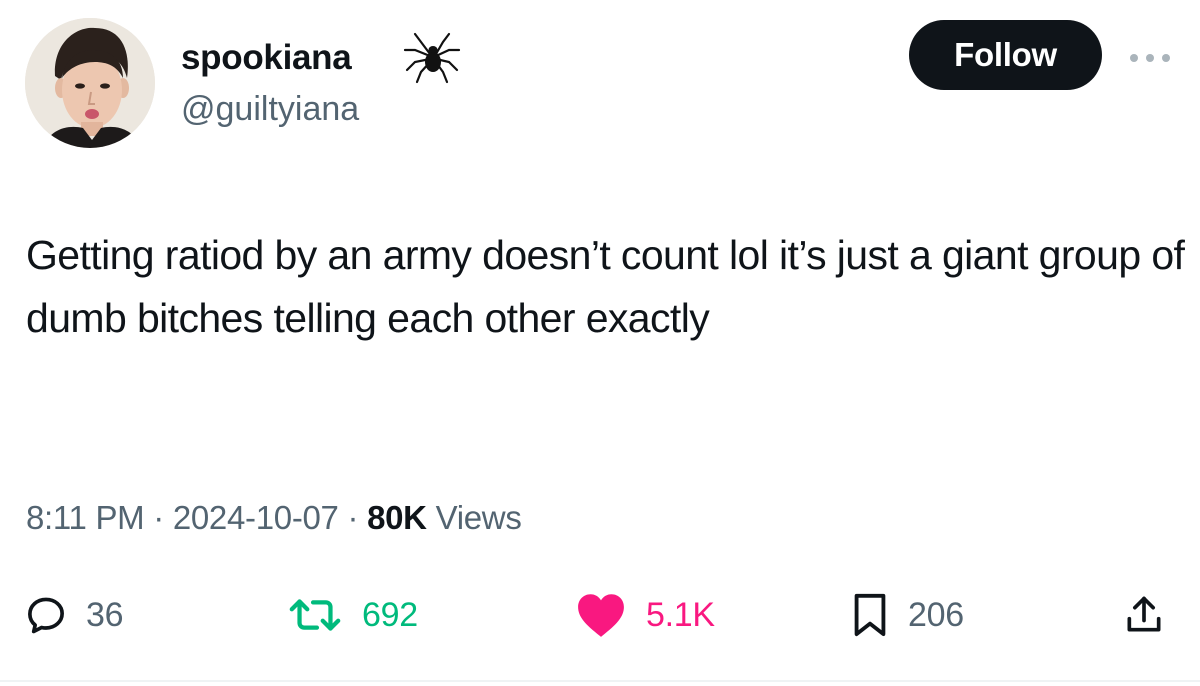 The width and height of the screenshot is (1200, 686). What do you see at coordinates (74, 615) in the screenshot?
I see `reply-button: 36` at bounding box center [74, 615].